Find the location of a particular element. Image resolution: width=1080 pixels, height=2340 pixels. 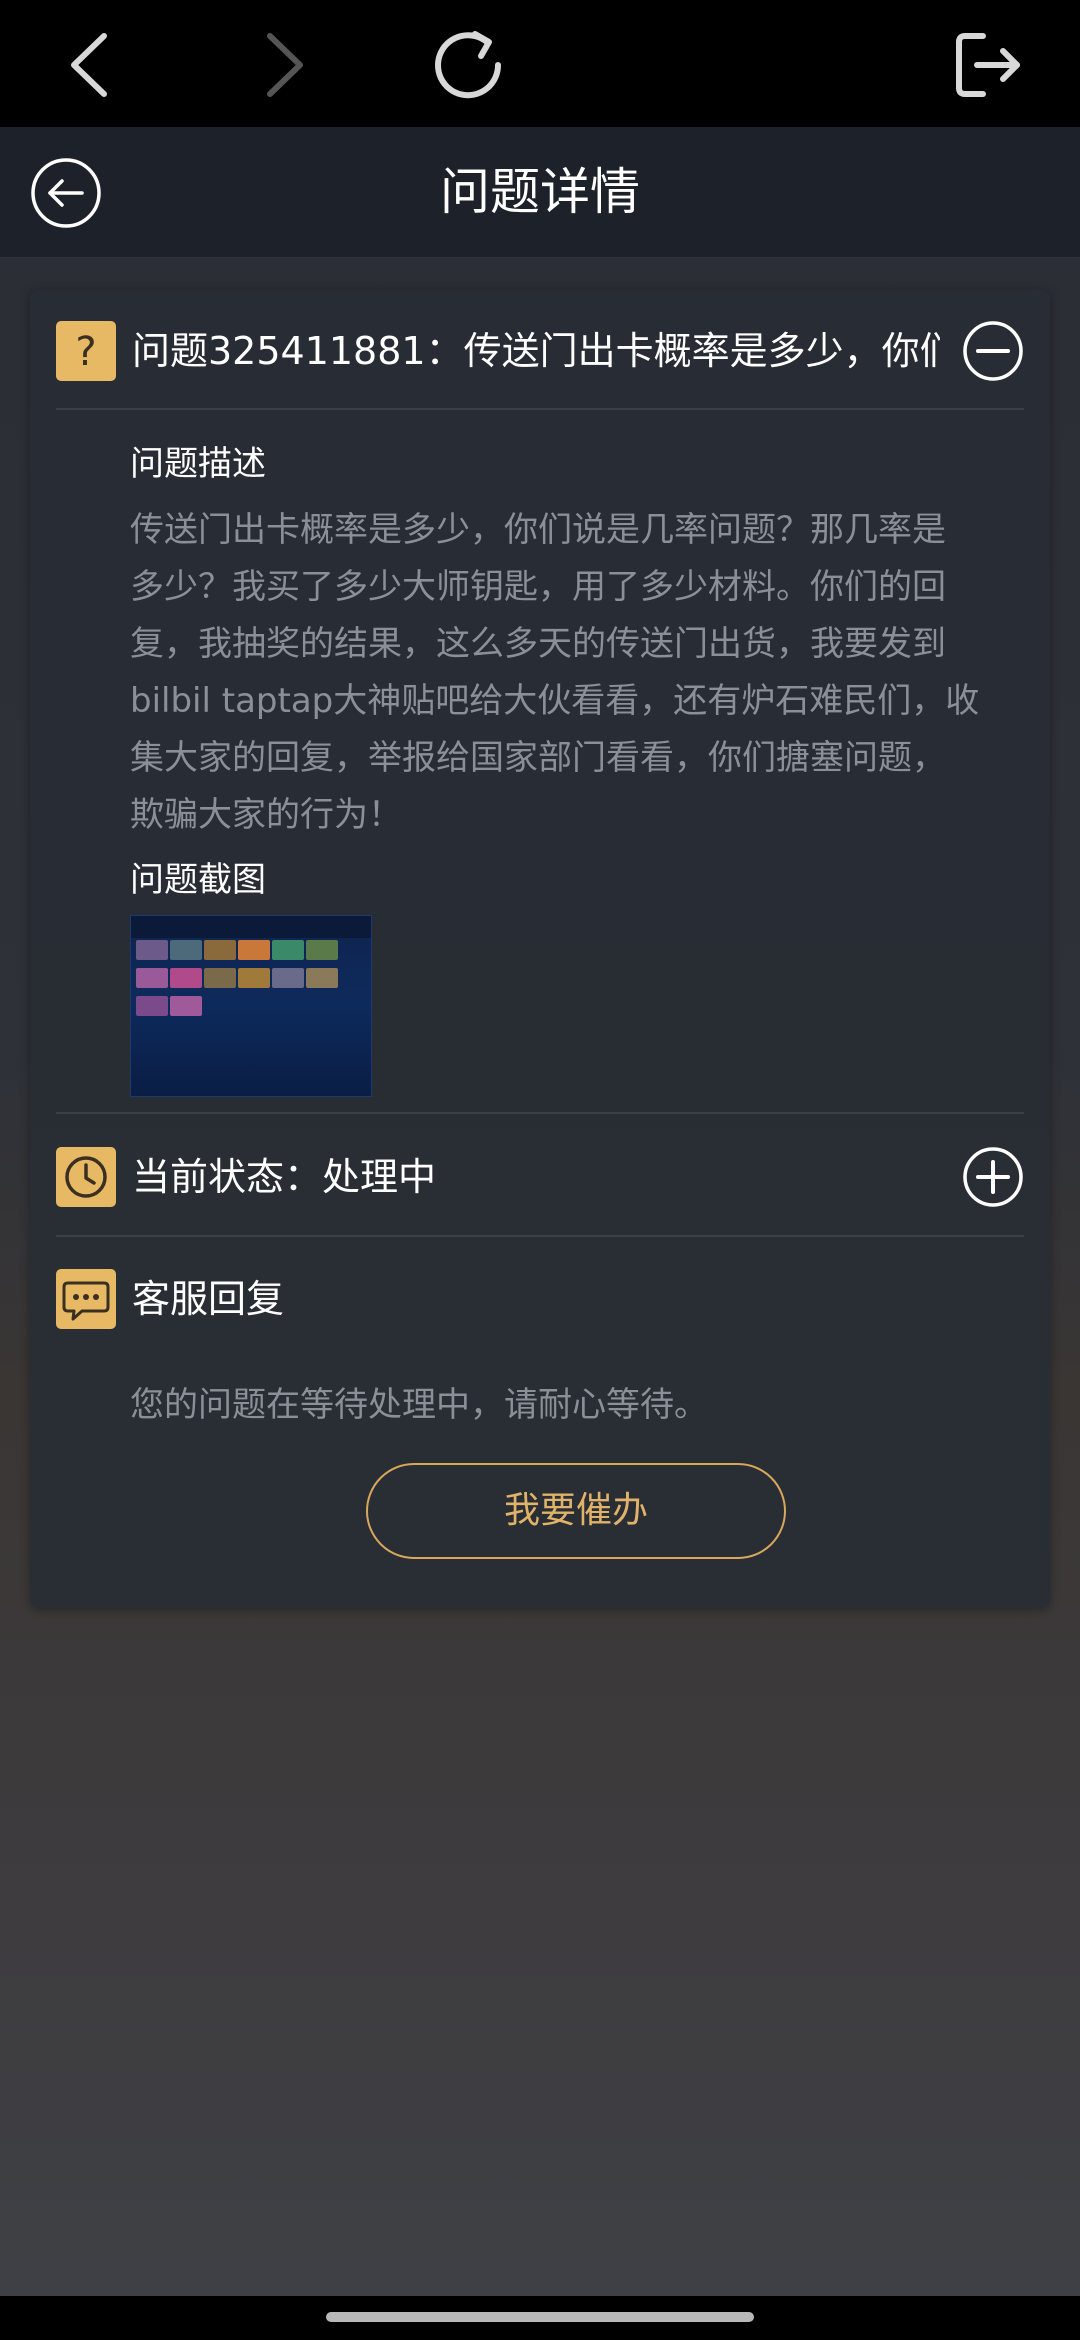

browser-exit-button is located at coordinates (986, 65).